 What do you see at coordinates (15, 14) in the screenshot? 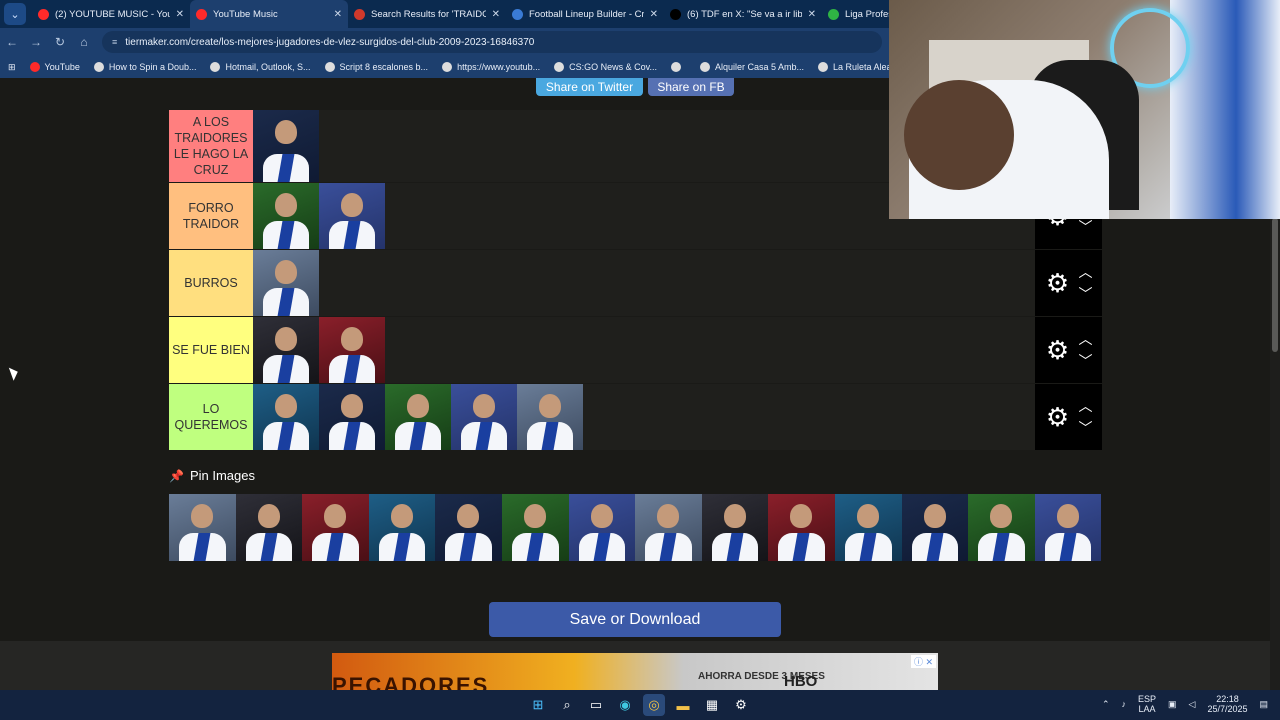
I see `tab-list-chevron-icon: ⌄` at bounding box center [15, 14].